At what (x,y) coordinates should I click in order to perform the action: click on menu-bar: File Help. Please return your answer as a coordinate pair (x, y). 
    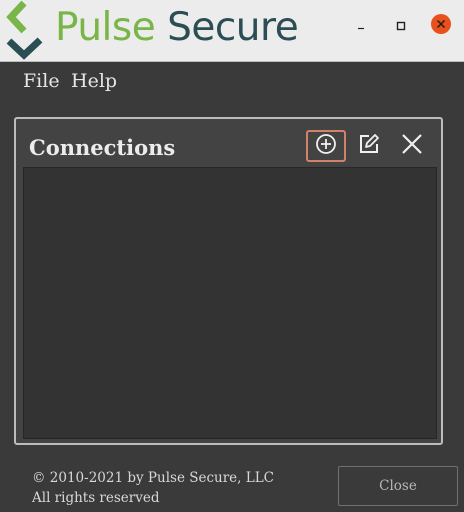
    Looking at the image, I should click on (232, 81).